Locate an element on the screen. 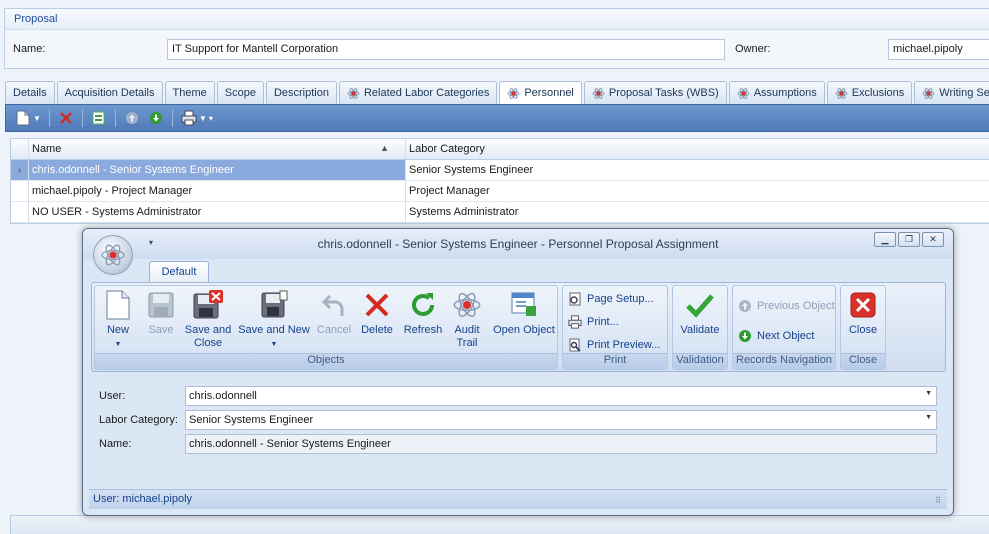 Image resolution: width=989 pixels, height=534 pixels. refresh-button: Refresh is located at coordinates (423, 313).